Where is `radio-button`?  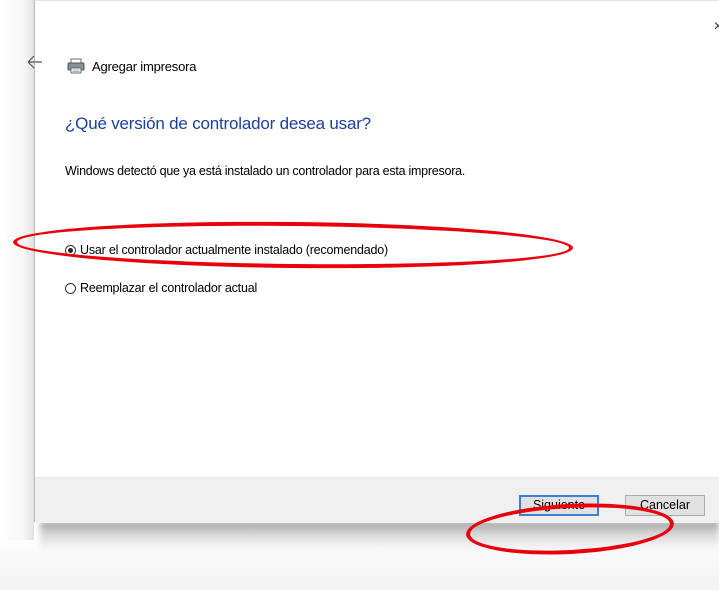
radio-button is located at coordinates (70, 288).